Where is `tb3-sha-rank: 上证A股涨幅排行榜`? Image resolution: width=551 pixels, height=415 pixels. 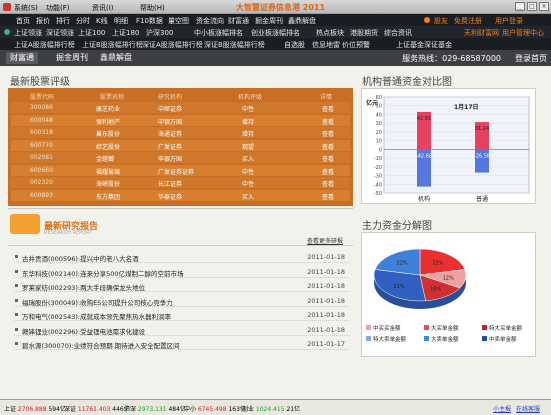 tb3-sha-rank: 上证A股涨幅排行榜 is located at coordinates (44, 45).